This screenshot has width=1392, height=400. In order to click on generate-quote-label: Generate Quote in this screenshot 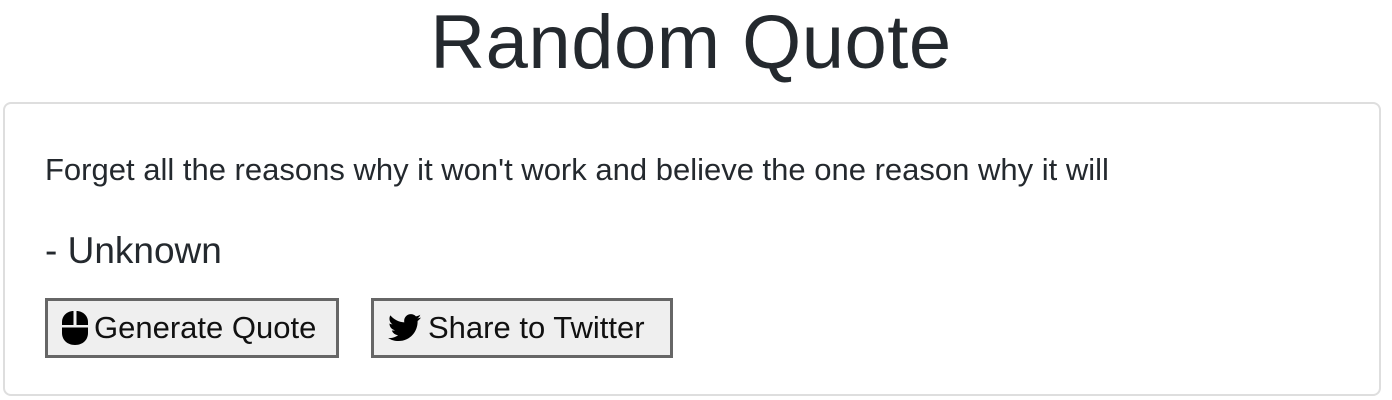, I will do `click(205, 327)`.